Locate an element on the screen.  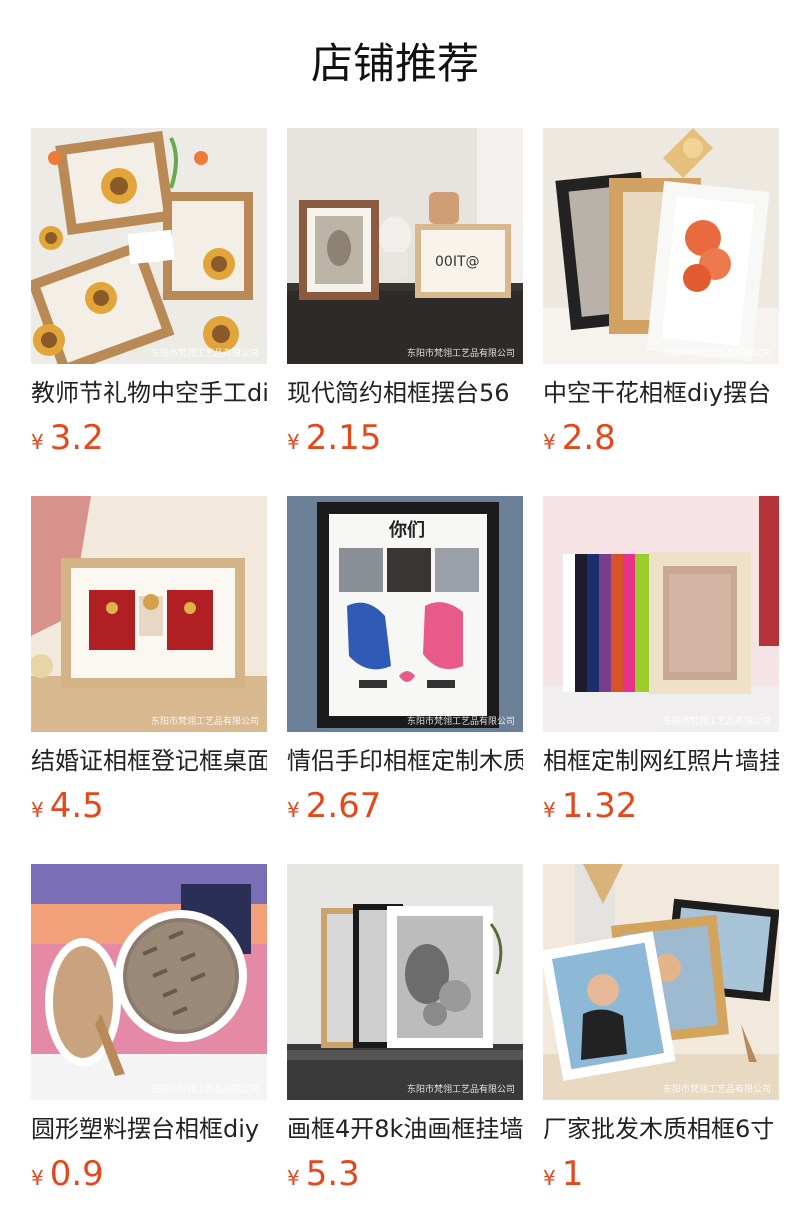
product-name: 厂家批发木质相框6寸 is located at coordinates (661, 1129).